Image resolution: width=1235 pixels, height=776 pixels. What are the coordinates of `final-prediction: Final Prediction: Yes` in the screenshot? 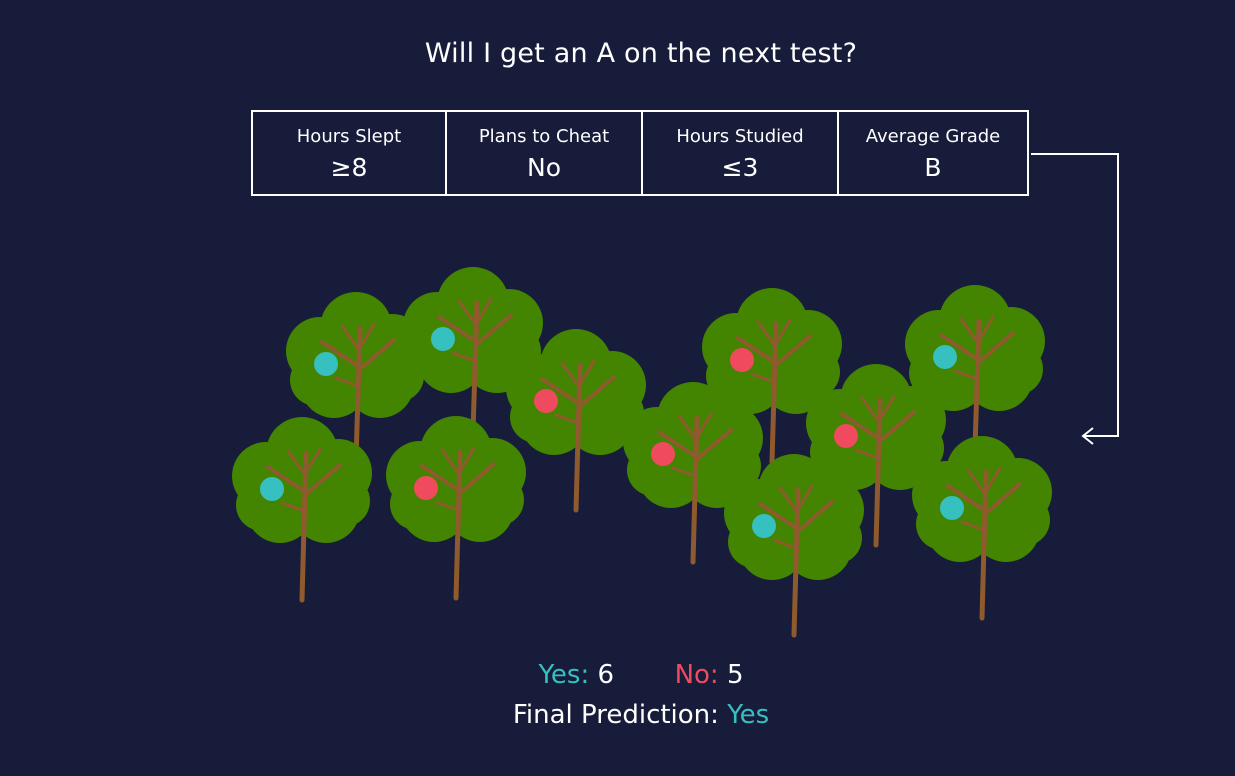 It's located at (617, 715).